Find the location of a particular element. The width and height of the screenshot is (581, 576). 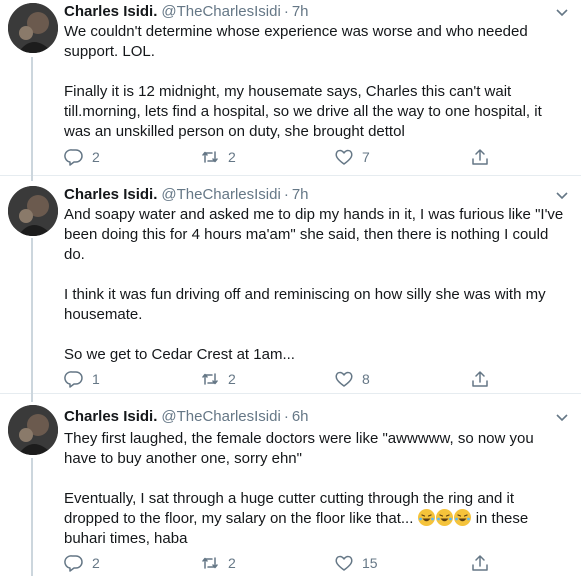

like-count: 15 is located at coordinates (370, 563).